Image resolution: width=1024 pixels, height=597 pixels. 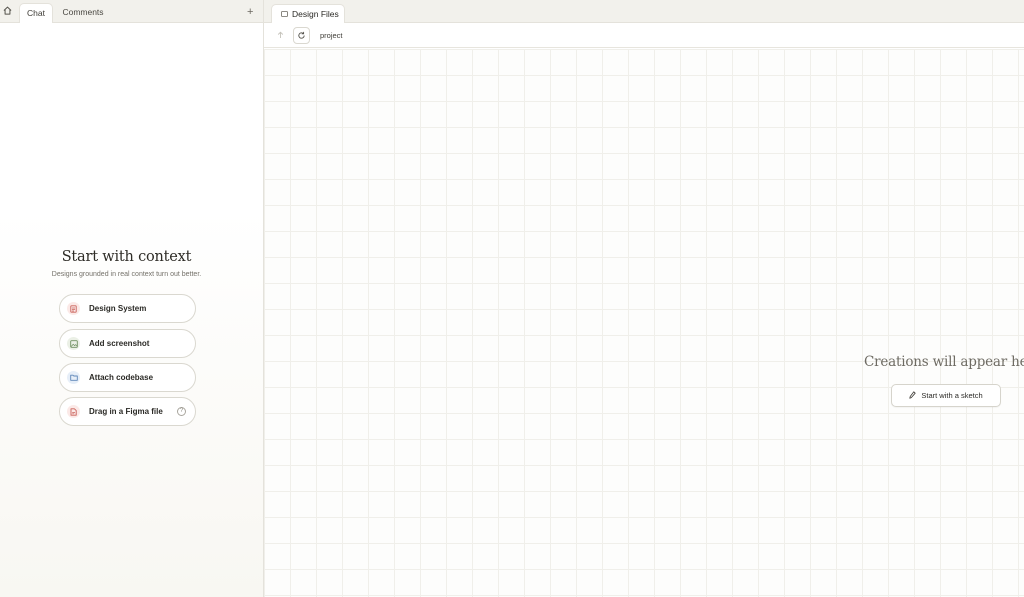 I want to click on design-system-button: Design System, so click(x=127, y=308).